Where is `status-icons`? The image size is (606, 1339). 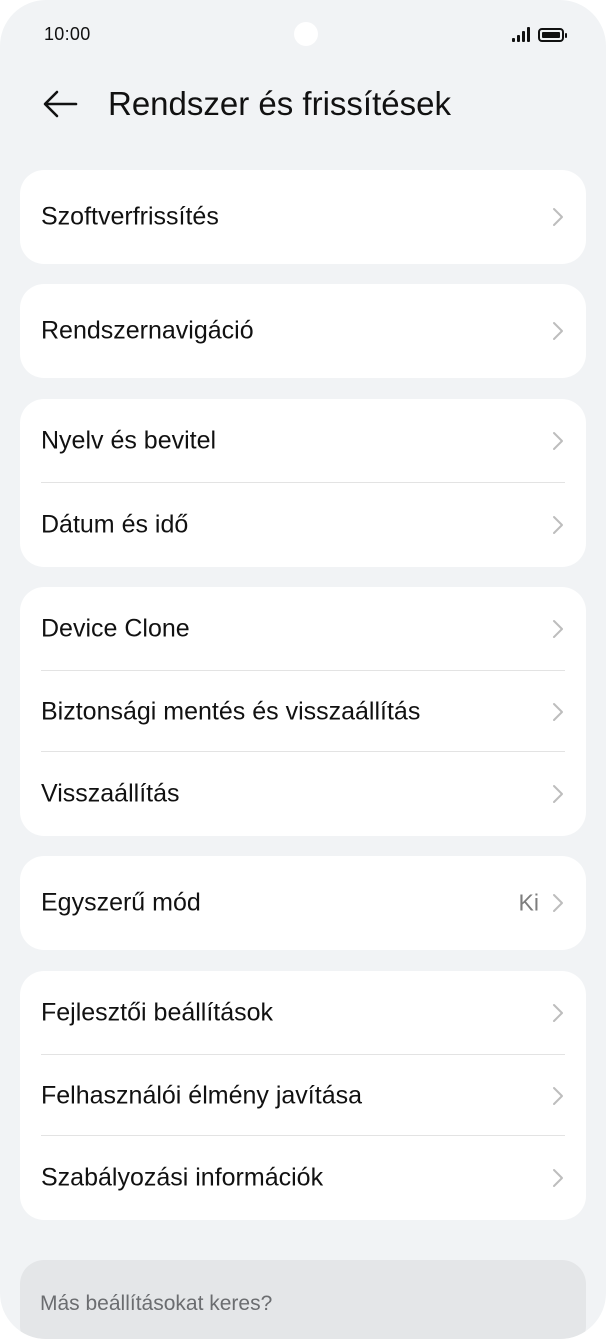 status-icons is located at coordinates (539, 34).